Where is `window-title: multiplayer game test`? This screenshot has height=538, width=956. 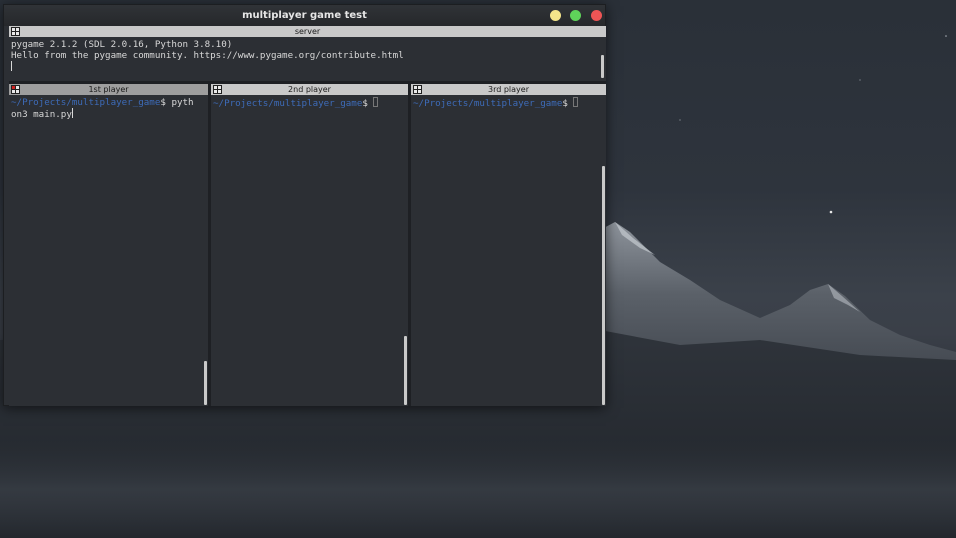 window-title: multiplayer game test is located at coordinates (304, 15).